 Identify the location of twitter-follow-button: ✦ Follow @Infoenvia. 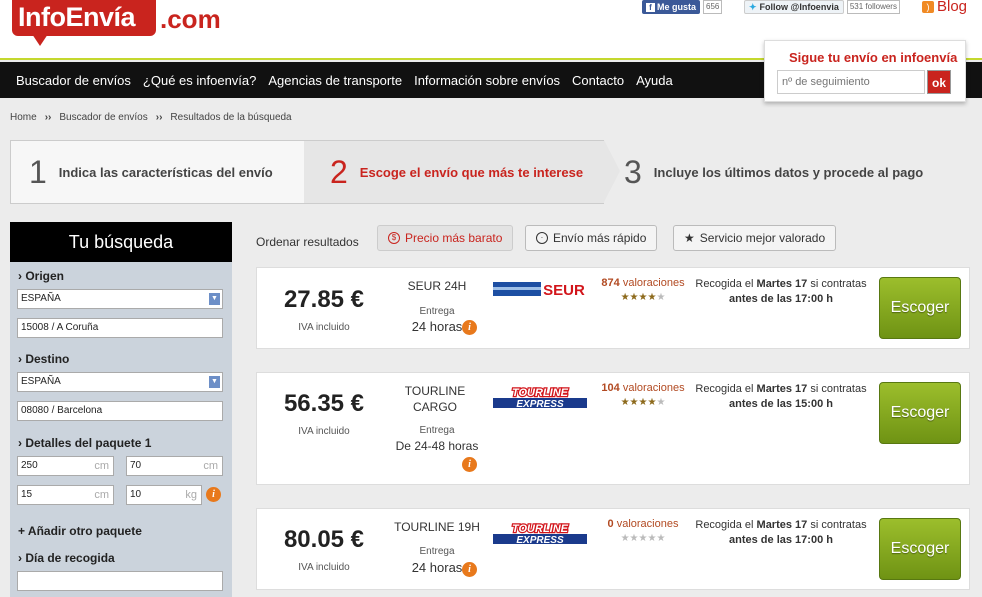
(794, 7).